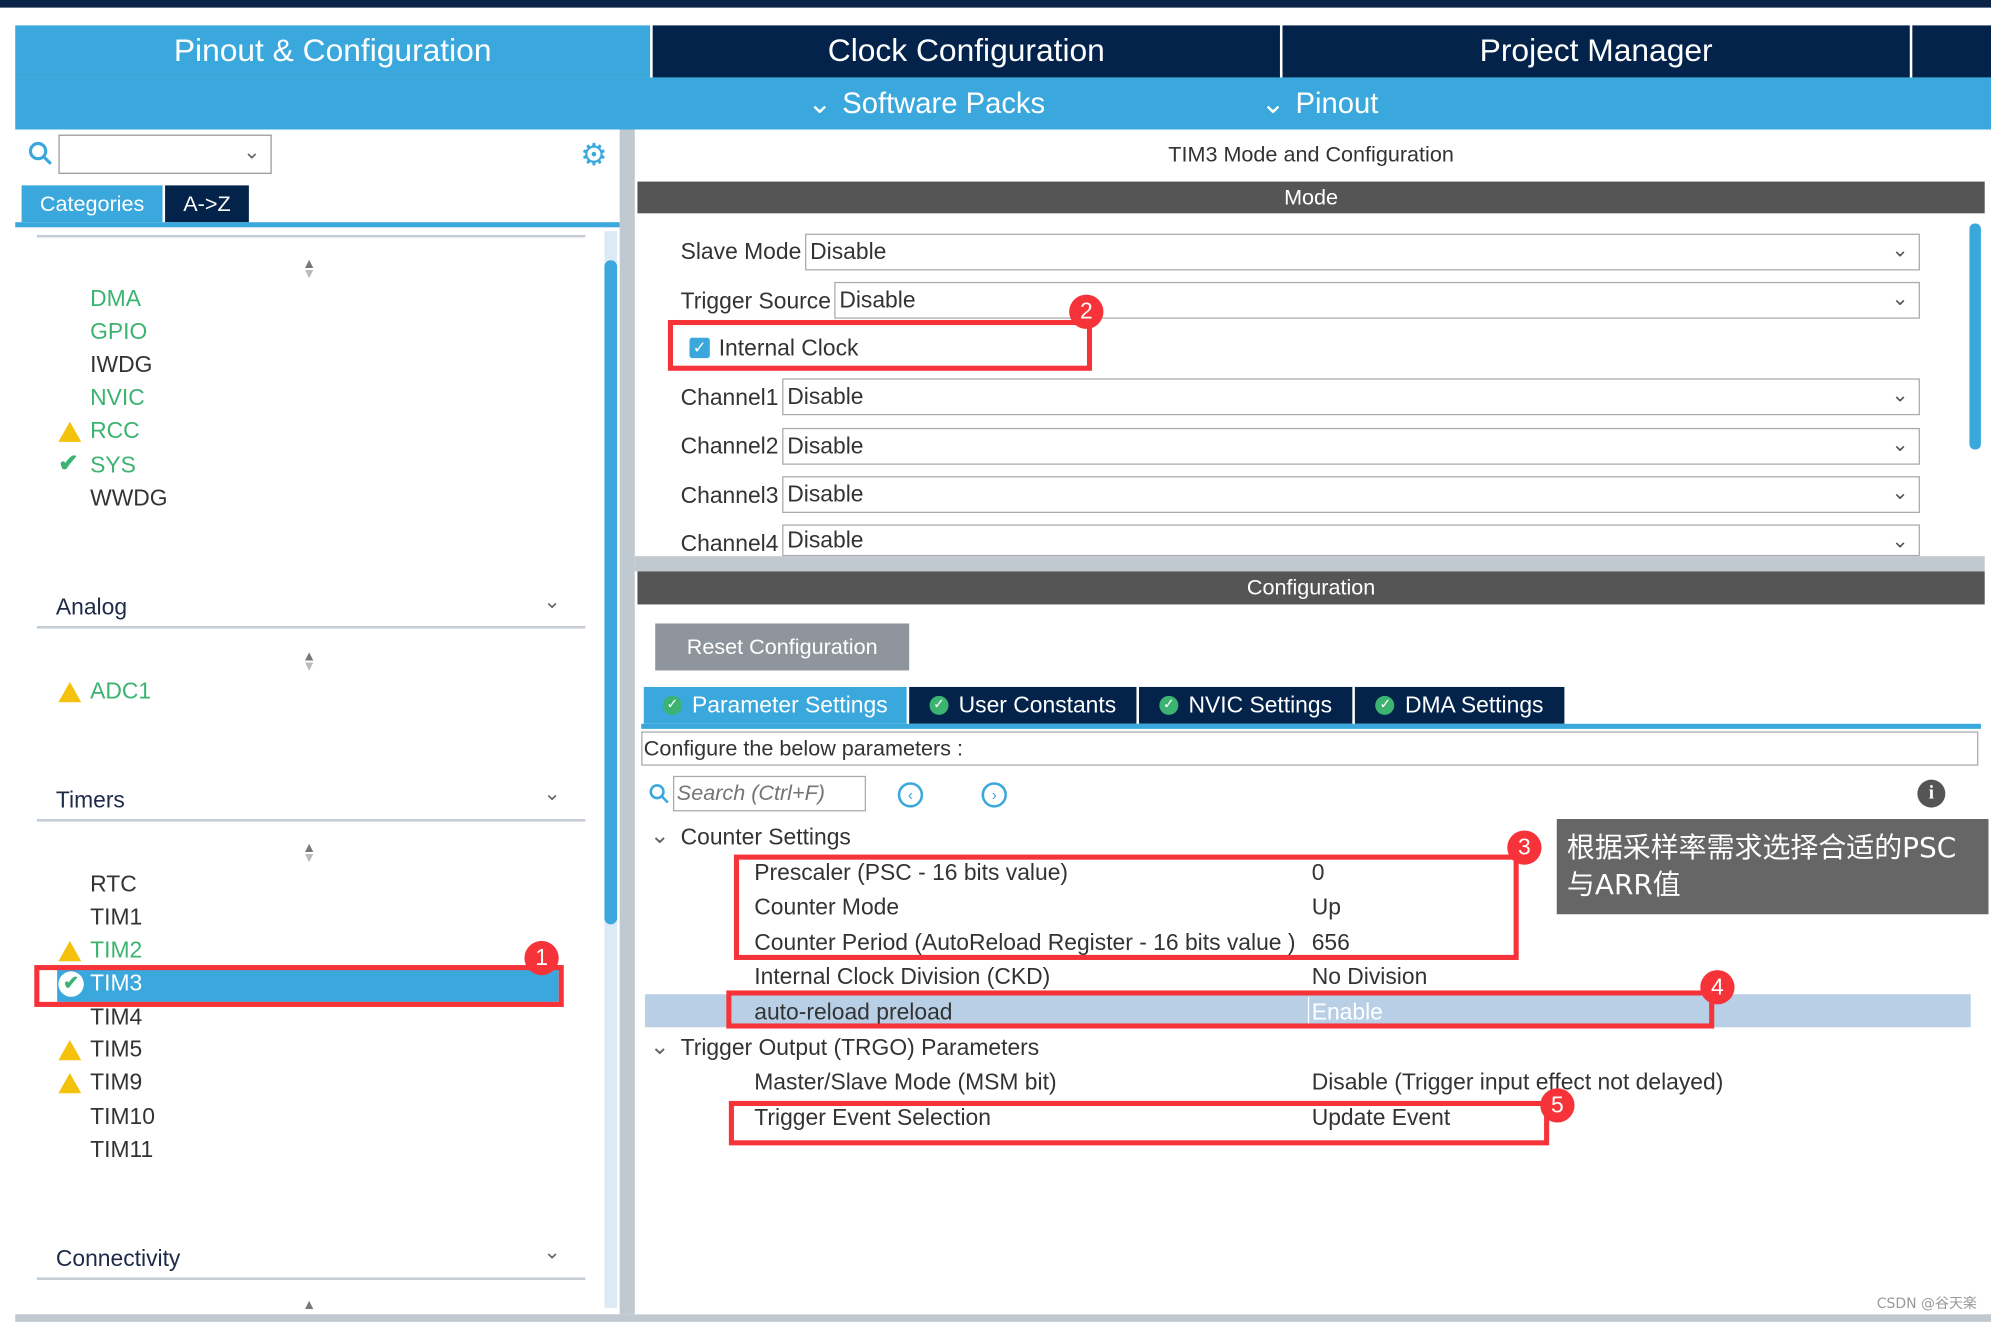 The image size is (1991, 1322). I want to click on annotation-badge: 2, so click(1086, 311).